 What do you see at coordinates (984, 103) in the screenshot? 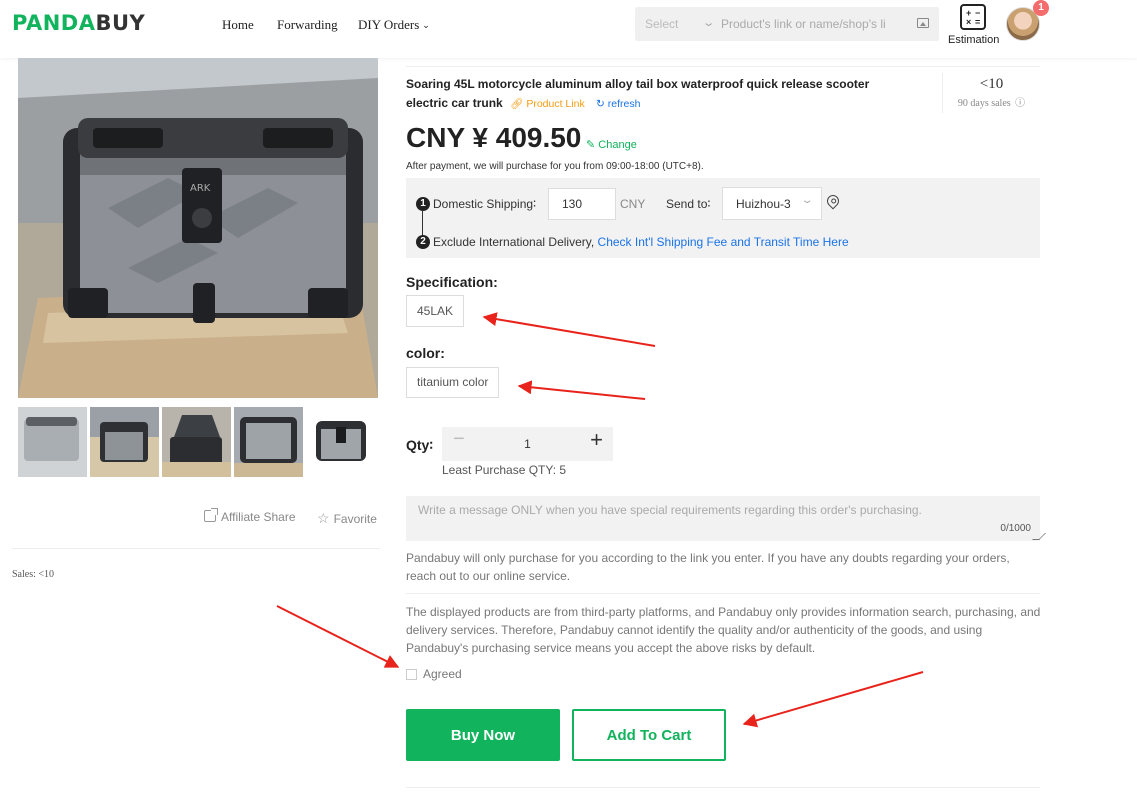
I see `sales-label: 90 days sales` at bounding box center [984, 103].